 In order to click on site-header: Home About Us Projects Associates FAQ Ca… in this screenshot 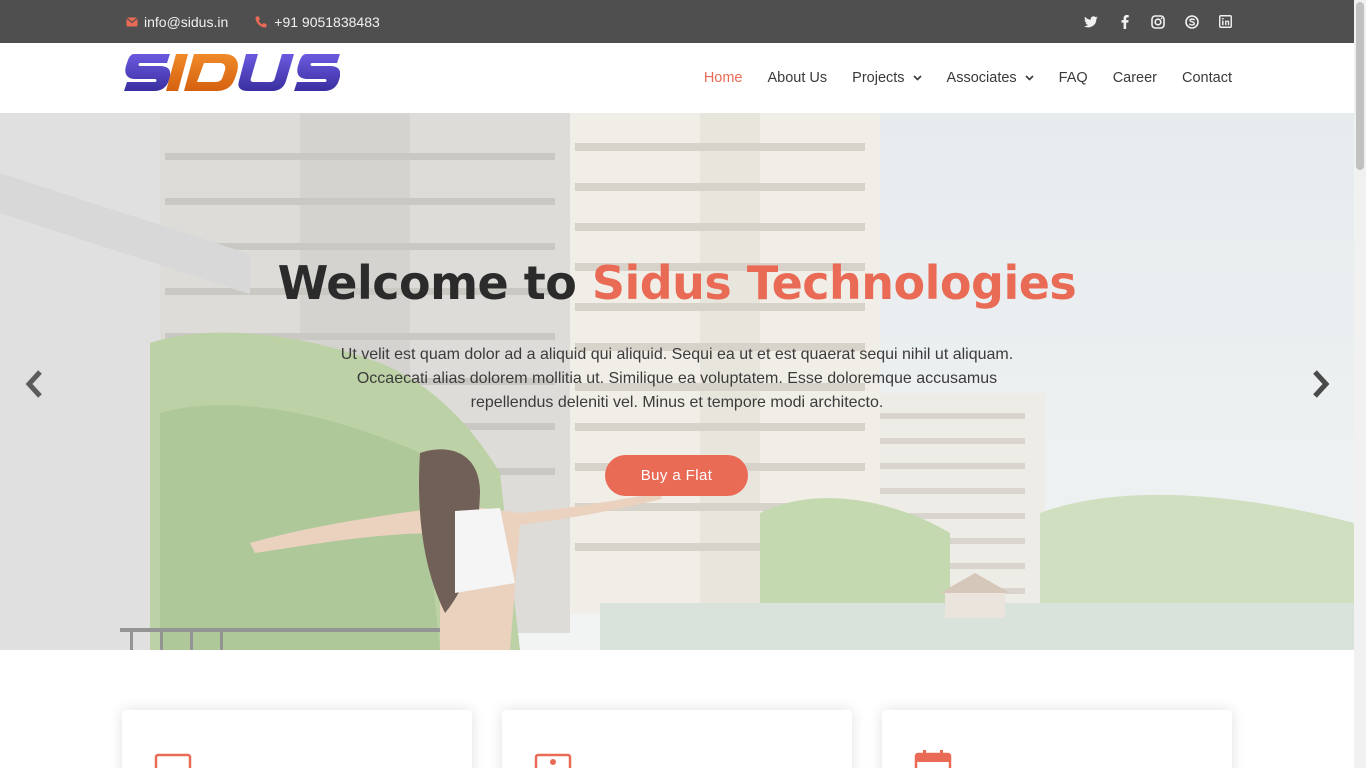, I will do `click(677, 78)`.